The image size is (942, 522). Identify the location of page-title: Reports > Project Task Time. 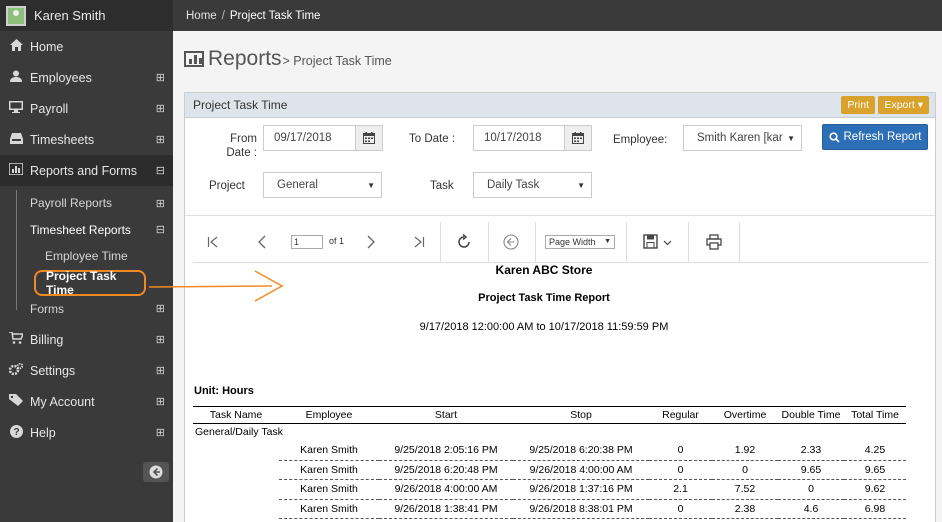
(288, 59).